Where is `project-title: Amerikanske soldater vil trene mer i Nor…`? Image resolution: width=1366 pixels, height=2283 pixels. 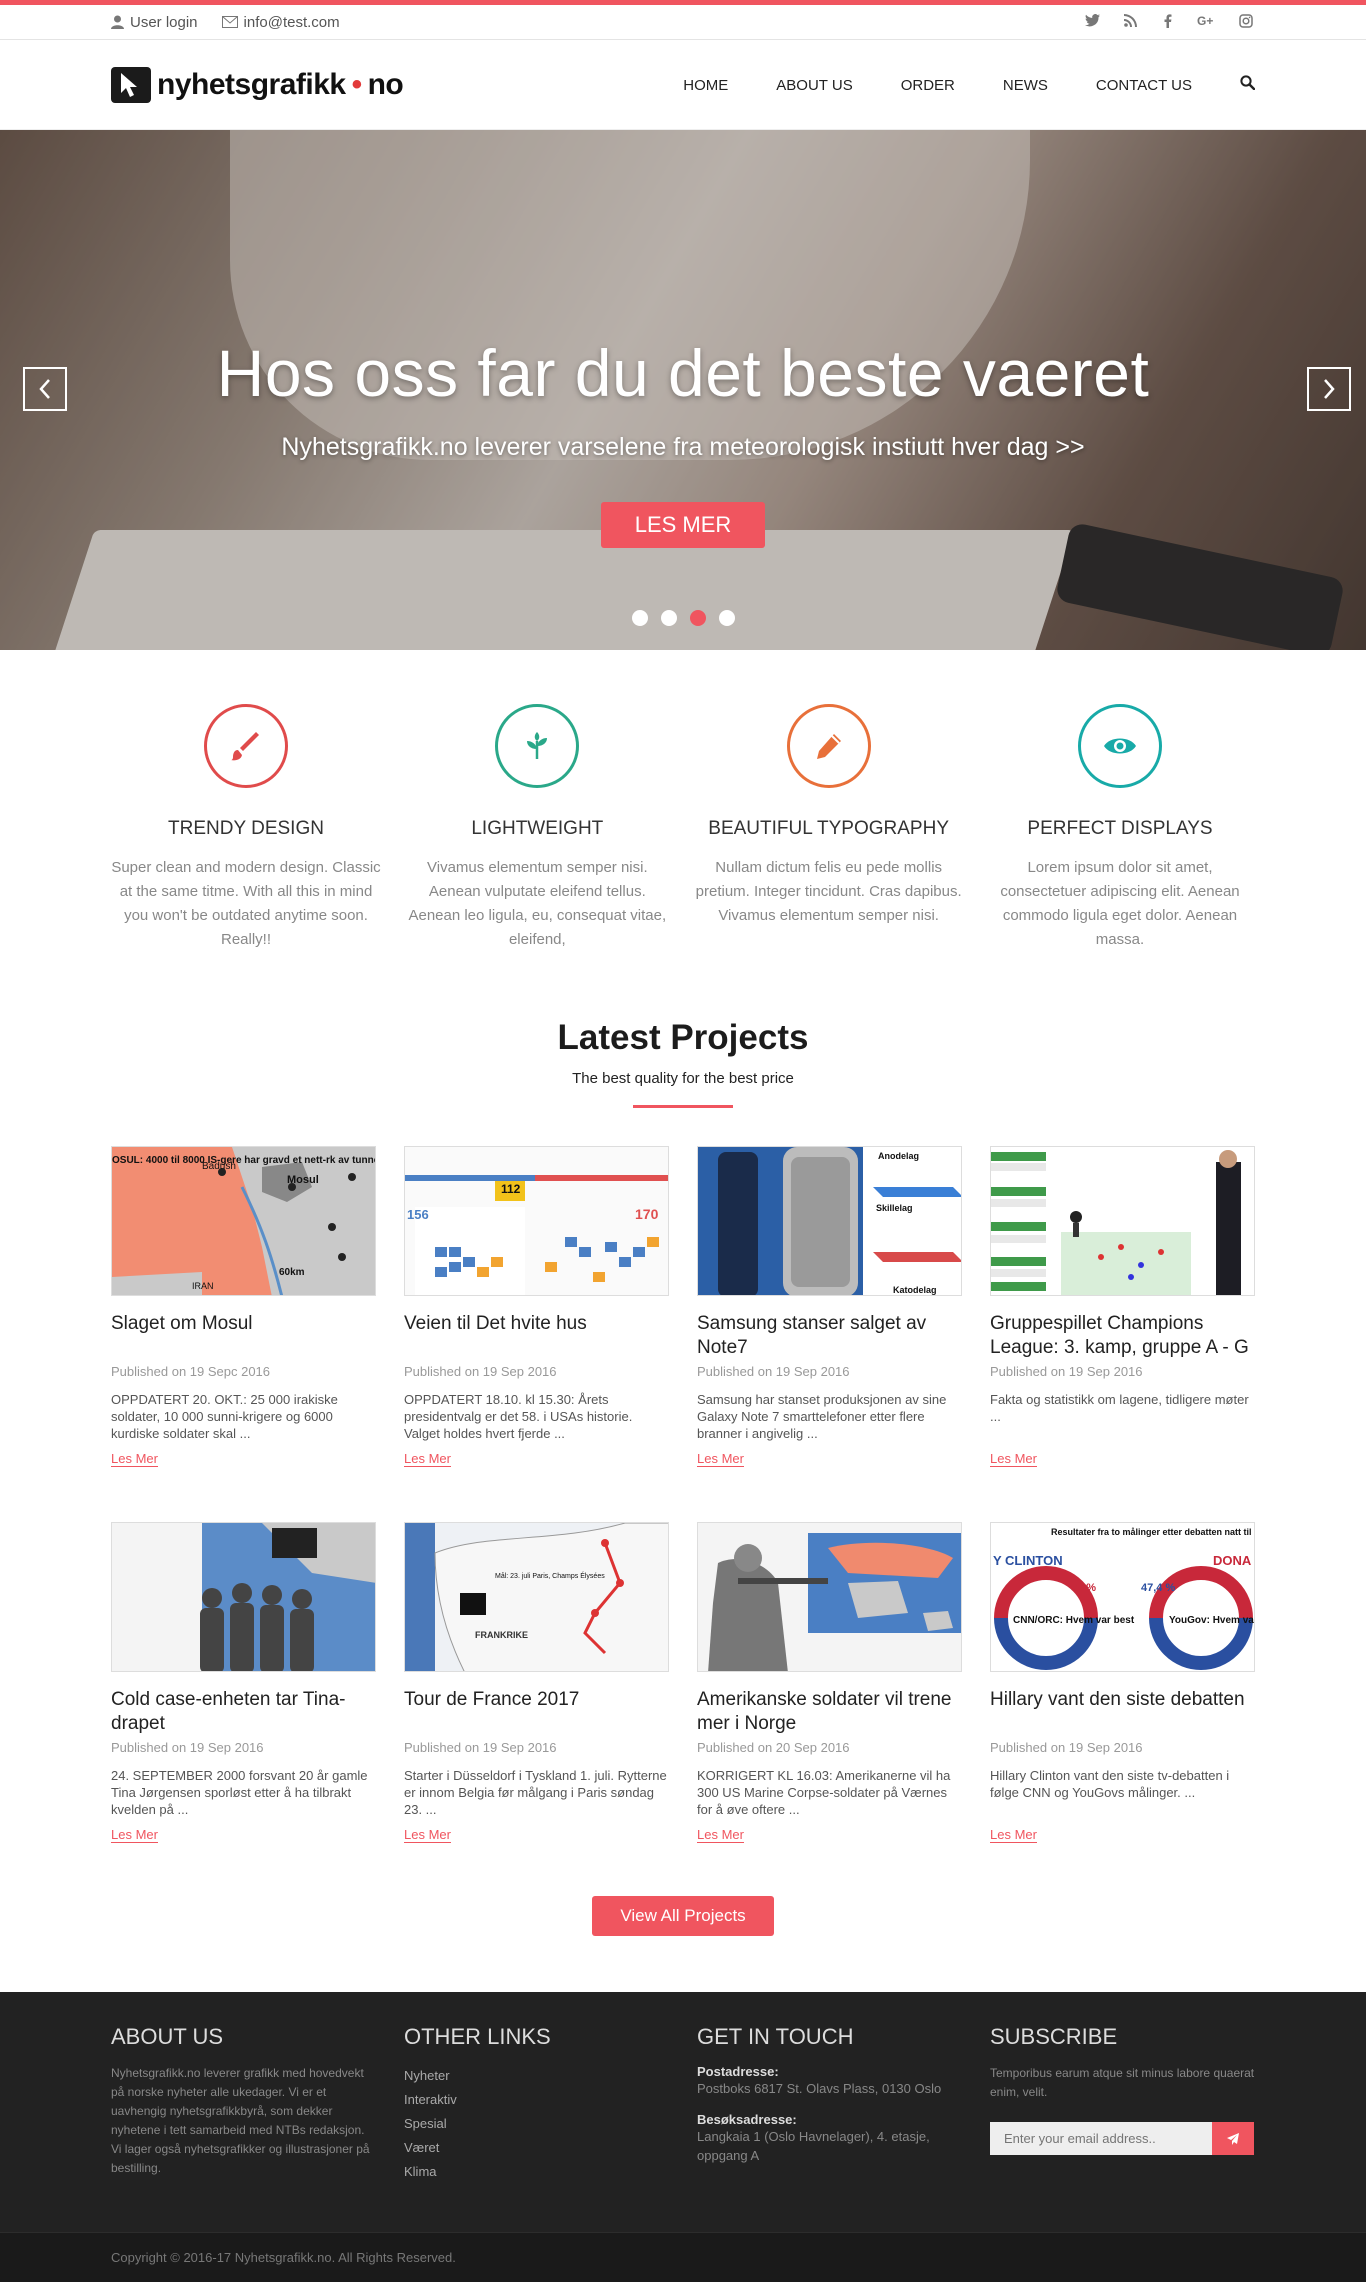
project-title: Amerikanske soldater vil trene mer i Nor… is located at coordinates (829, 1712).